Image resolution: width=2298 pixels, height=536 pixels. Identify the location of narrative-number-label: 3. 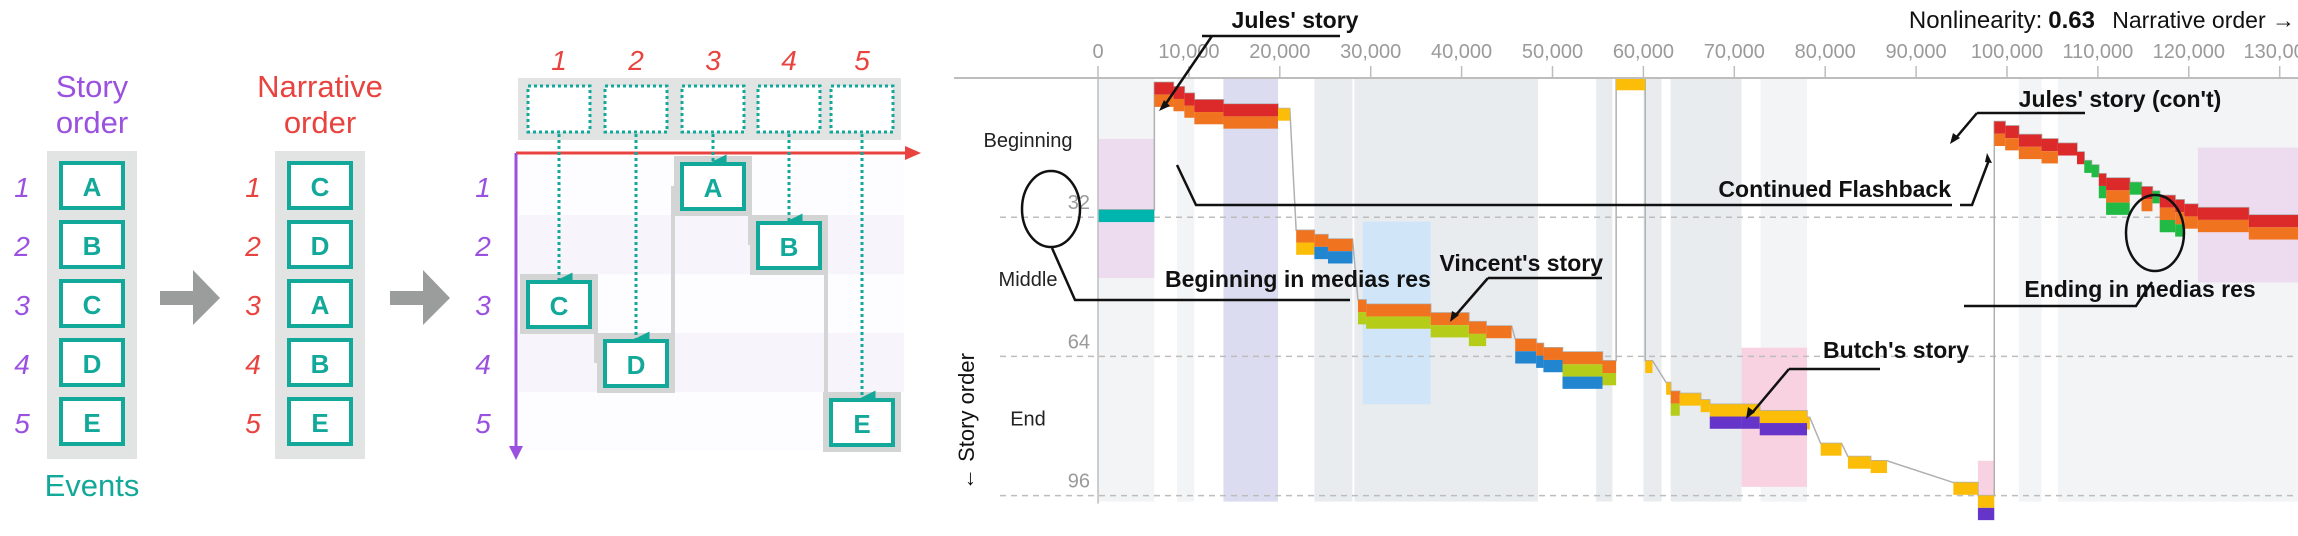
(253, 305).